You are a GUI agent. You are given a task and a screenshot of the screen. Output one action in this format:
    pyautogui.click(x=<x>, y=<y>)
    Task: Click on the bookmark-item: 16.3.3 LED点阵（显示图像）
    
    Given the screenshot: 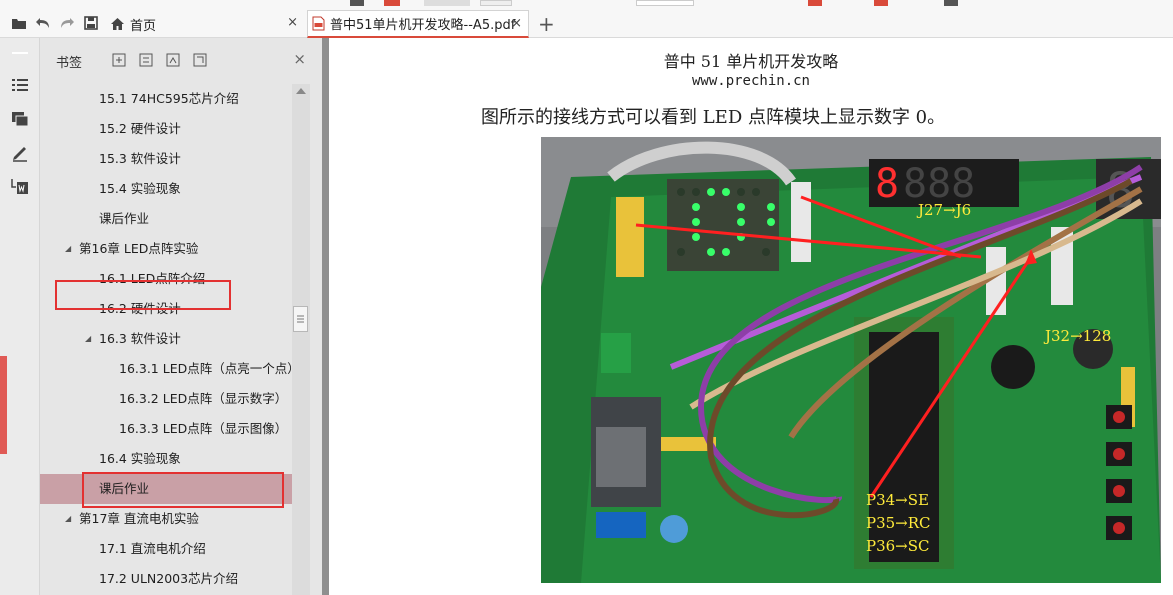 What is the action you would take?
    pyautogui.click(x=166, y=429)
    